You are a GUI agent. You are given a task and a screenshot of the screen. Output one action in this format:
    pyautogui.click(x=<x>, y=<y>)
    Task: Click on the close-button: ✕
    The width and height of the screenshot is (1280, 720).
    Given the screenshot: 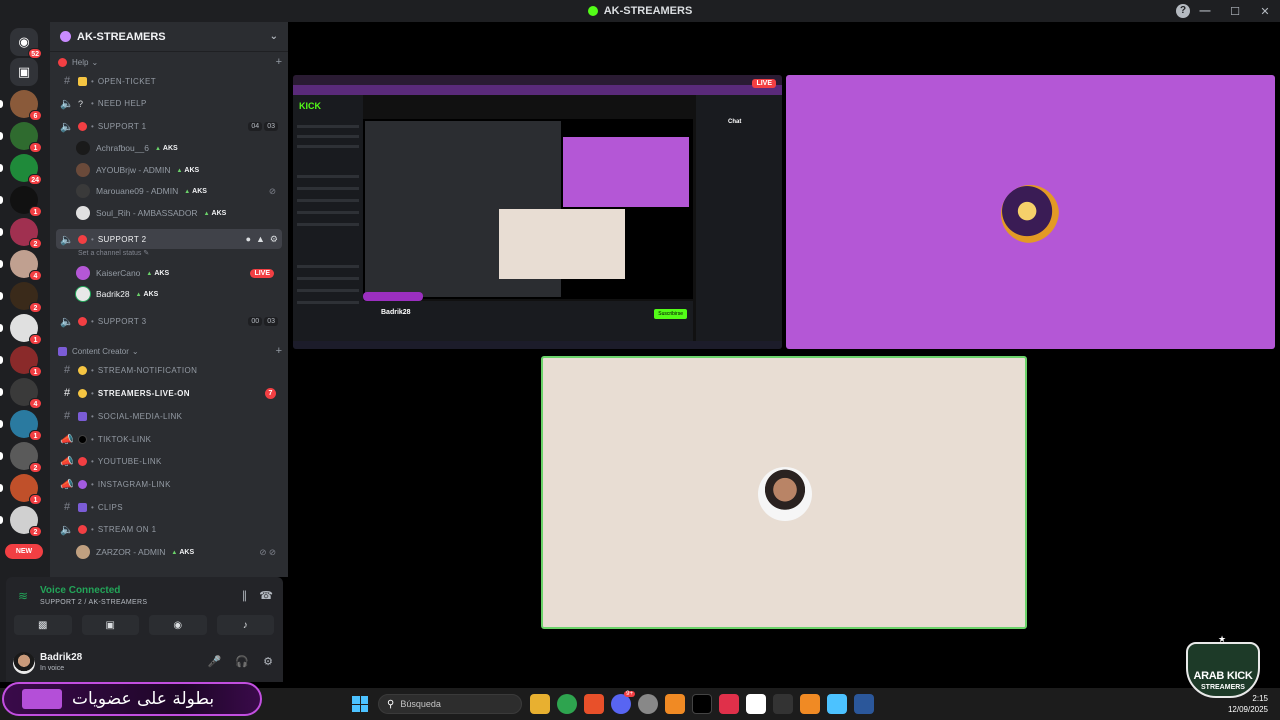 What is the action you would take?
    pyautogui.click(x=1265, y=11)
    